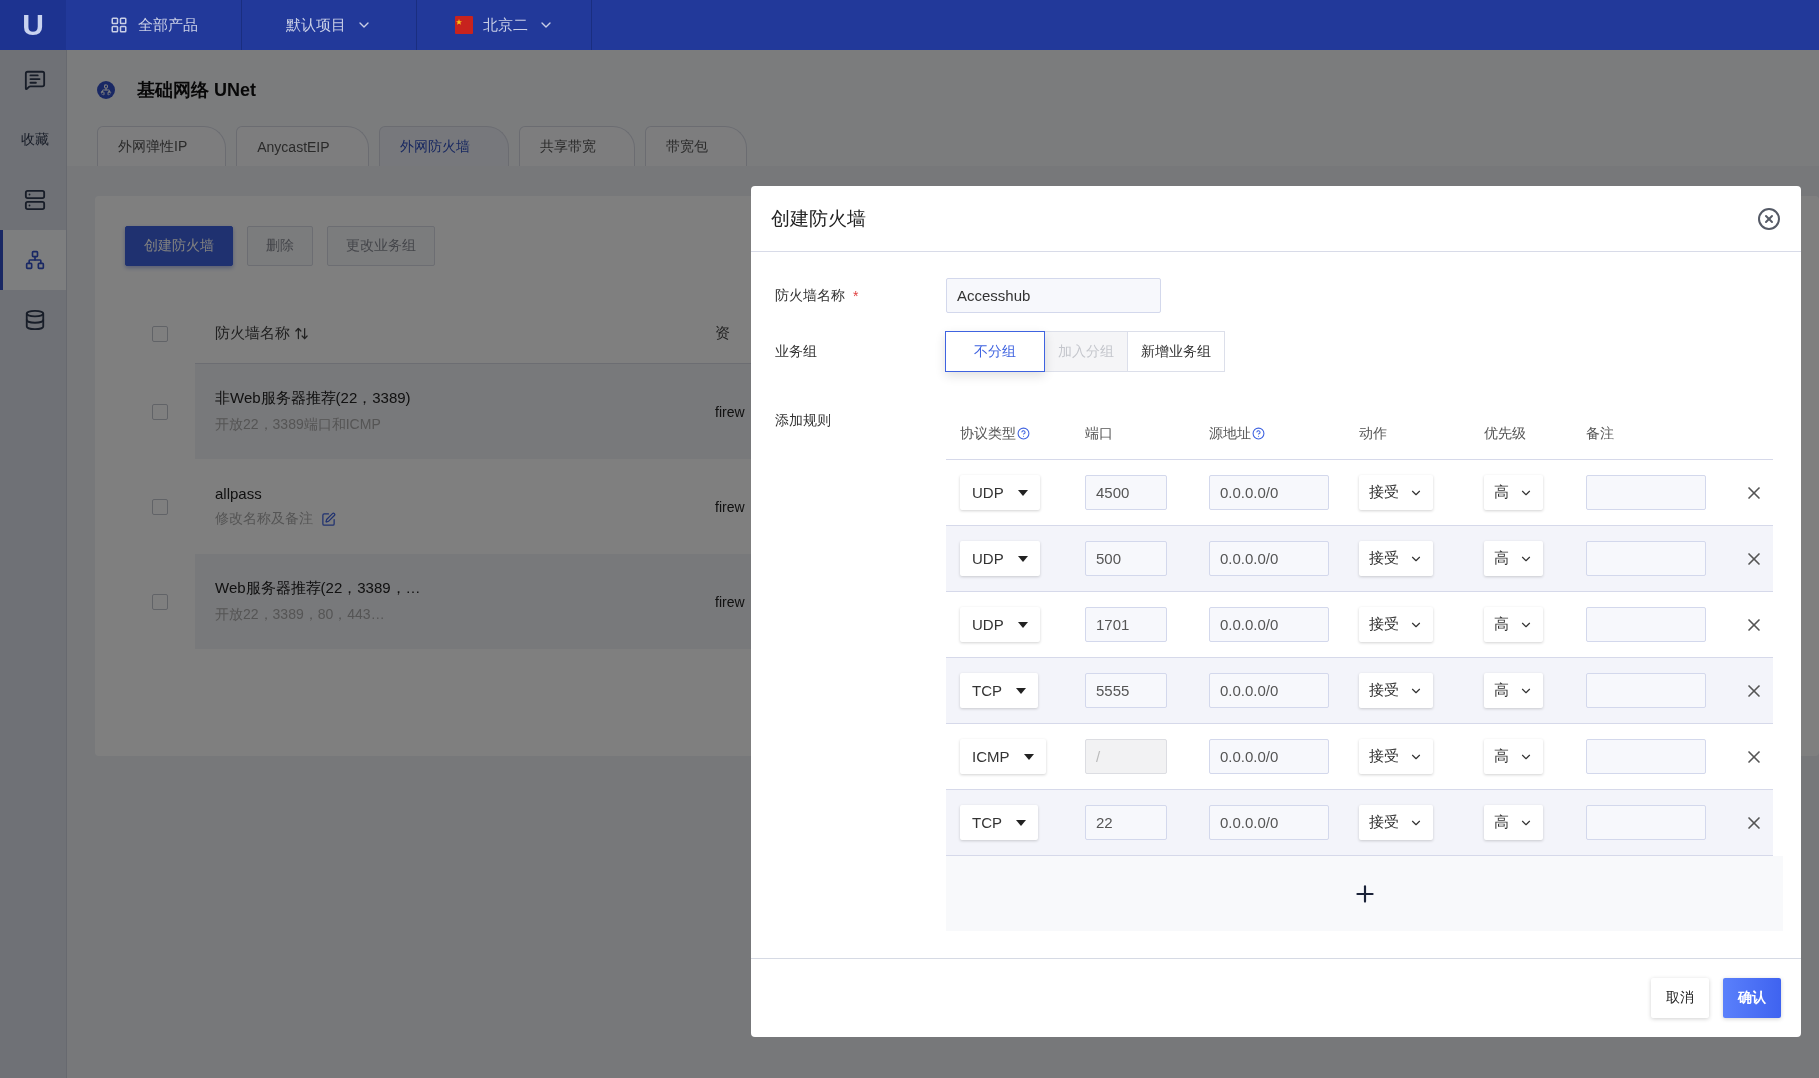 The image size is (1819, 1078). Describe the element at coordinates (1505, 433) in the screenshot. I see `column-header: 优先级` at that location.